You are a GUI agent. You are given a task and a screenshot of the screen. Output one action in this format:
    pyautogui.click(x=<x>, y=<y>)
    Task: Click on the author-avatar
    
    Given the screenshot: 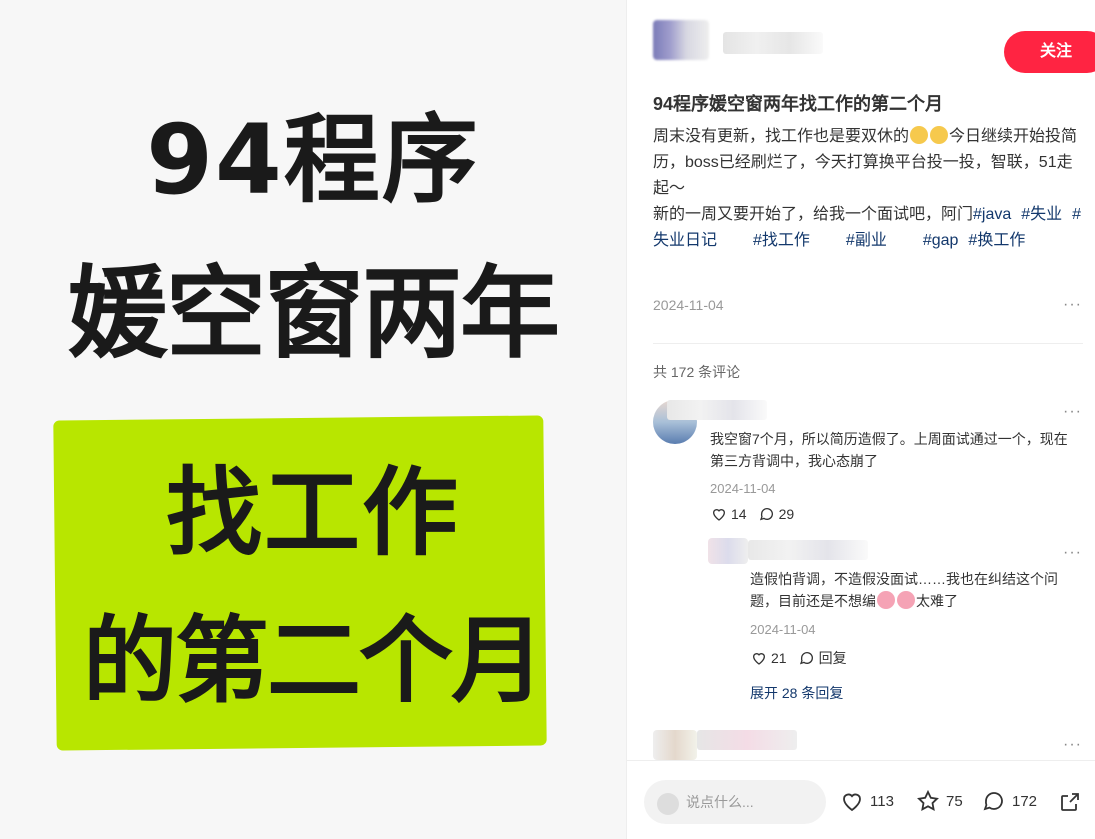 What is the action you would take?
    pyautogui.click(x=681, y=40)
    